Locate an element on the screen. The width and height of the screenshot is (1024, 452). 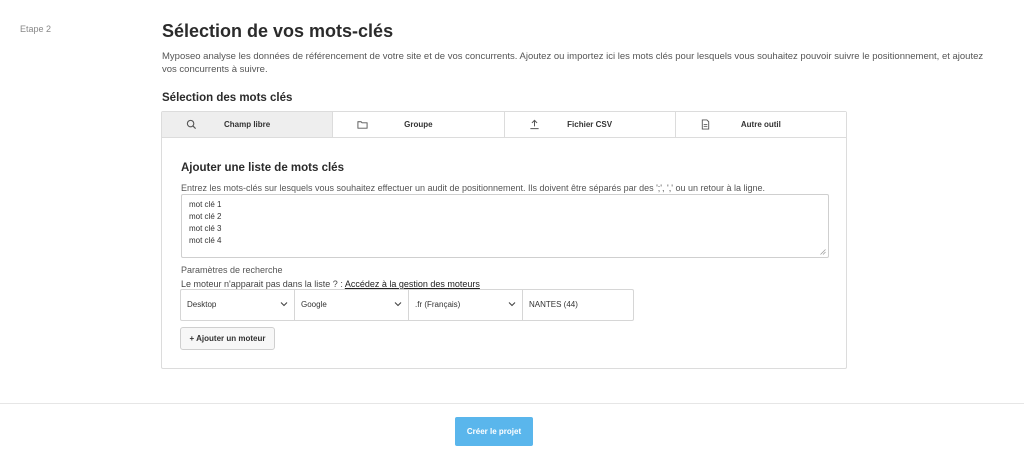
keywords-section-title: Sélection des mots clés is located at coordinates (227, 98).